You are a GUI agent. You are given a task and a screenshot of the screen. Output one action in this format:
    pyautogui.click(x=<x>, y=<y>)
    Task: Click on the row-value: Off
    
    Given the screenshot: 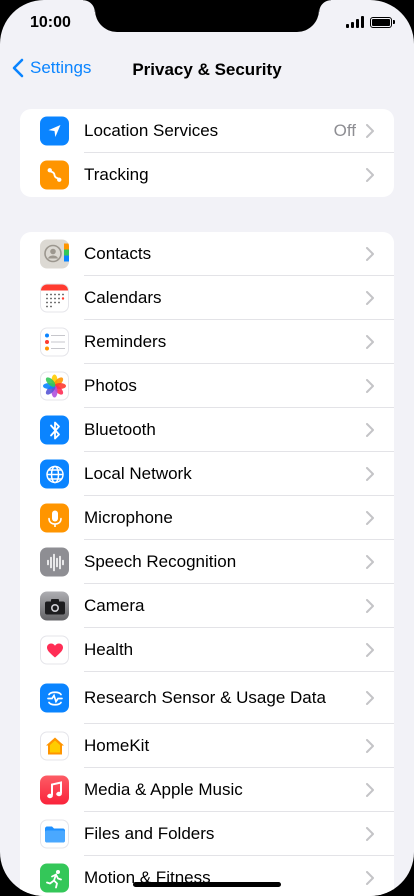 What is the action you would take?
    pyautogui.click(x=344, y=130)
    